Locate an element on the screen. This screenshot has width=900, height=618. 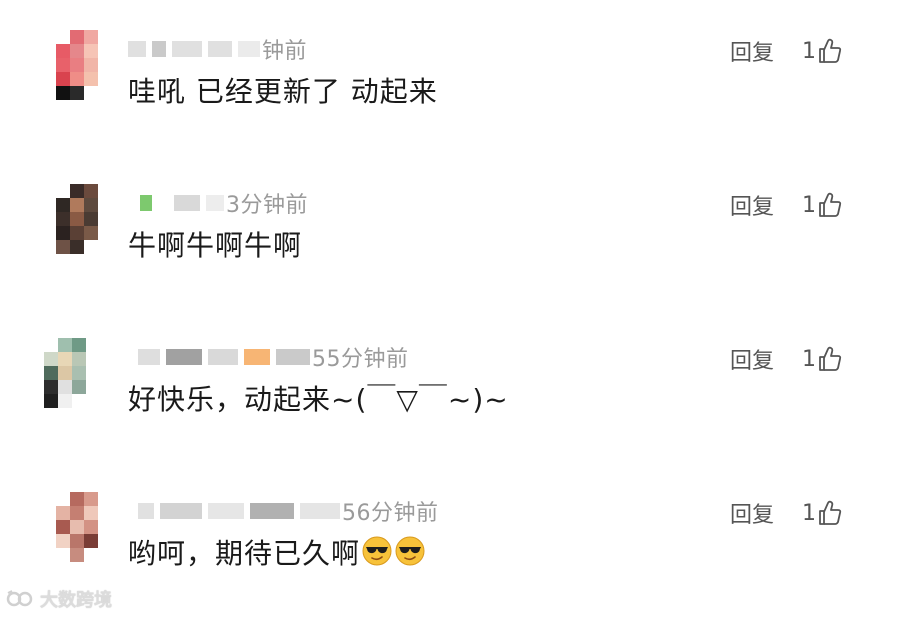
comment-text: 好快乐，动起来~(￣▽￣~)~ is located at coordinates (318, 399).